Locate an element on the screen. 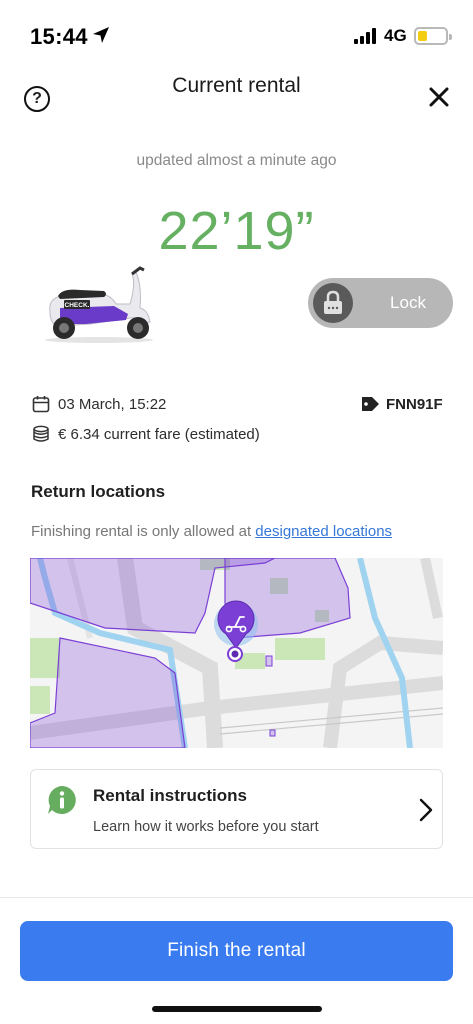  header: ? Current rental is located at coordinates (236, 95).